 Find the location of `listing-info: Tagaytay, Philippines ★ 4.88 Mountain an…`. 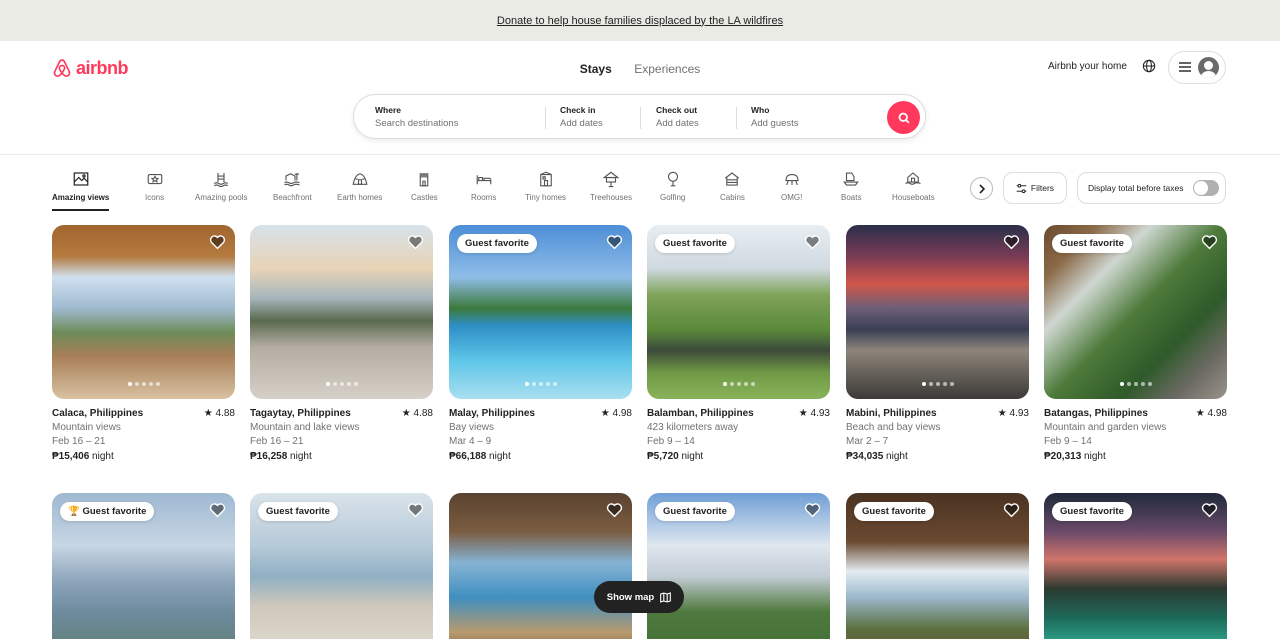

listing-info: Tagaytay, Philippines ★ 4.88 Mountain an… is located at coordinates (341, 435).